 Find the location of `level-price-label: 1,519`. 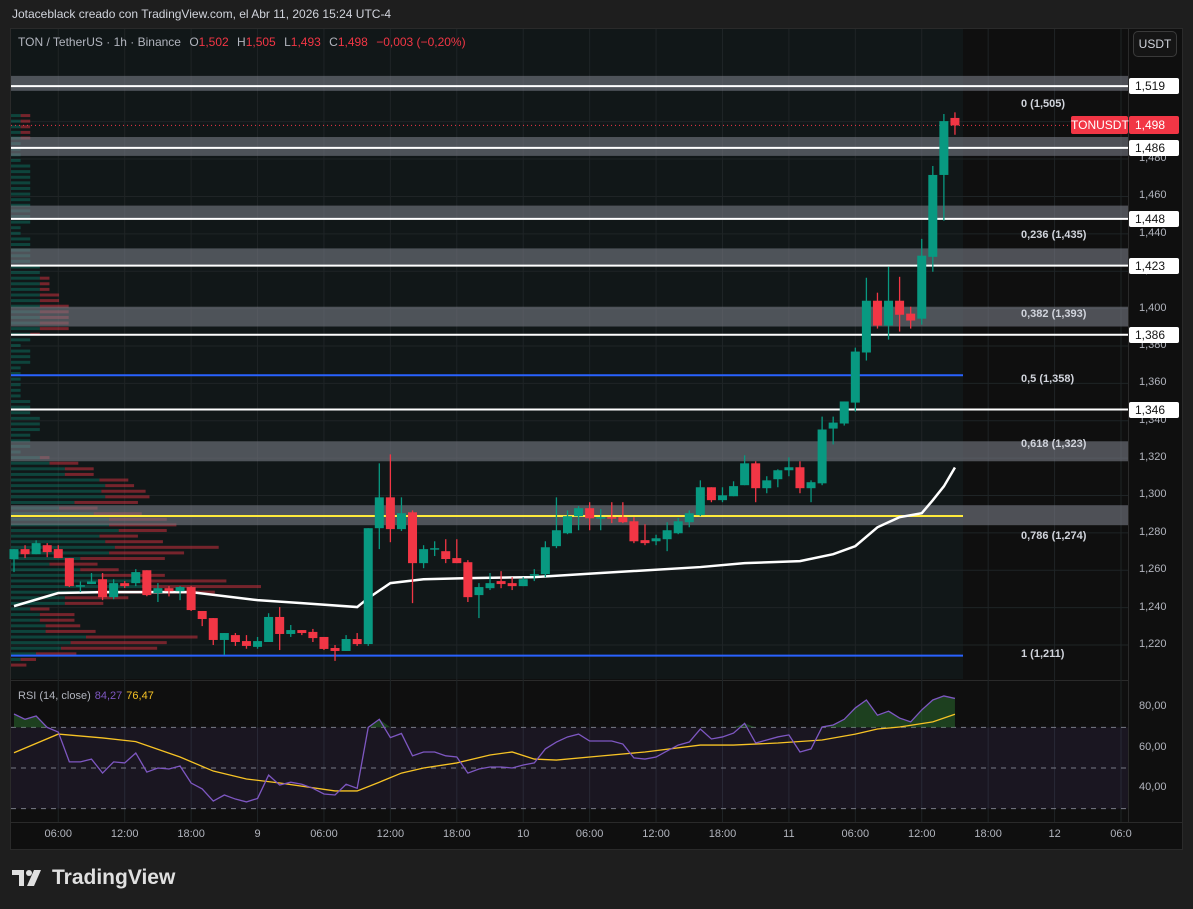

level-price-label: 1,519 is located at coordinates (1154, 86).